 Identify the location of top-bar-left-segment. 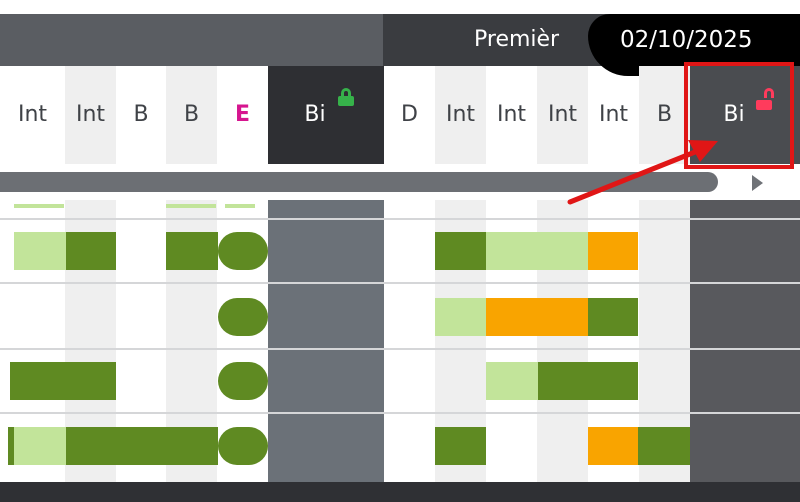
(191, 40).